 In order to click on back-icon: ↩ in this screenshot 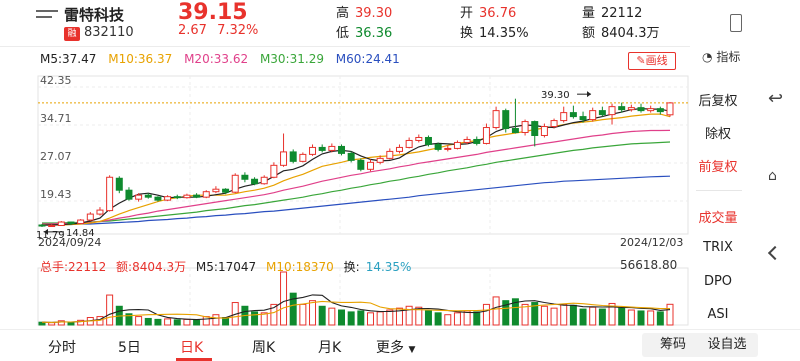, I will do `click(775, 98)`.